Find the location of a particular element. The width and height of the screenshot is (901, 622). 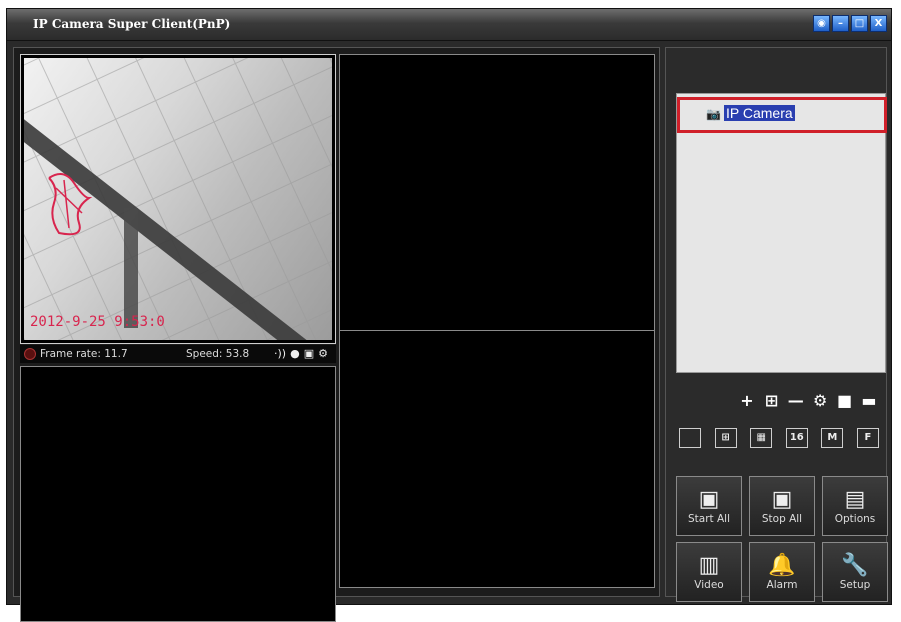

osd-timestamp: 2012-9-25 9:53:0 is located at coordinates (97, 322).